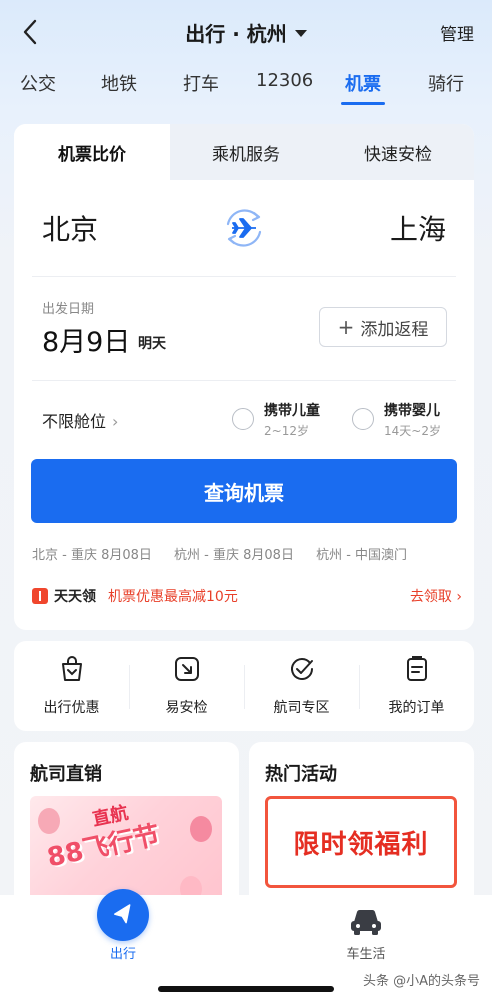 This screenshot has height=1004, width=492. Describe the element at coordinates (92, 555) in the screenshot. I see `history-item: 北京 - 重庆 8月08日` at that location.